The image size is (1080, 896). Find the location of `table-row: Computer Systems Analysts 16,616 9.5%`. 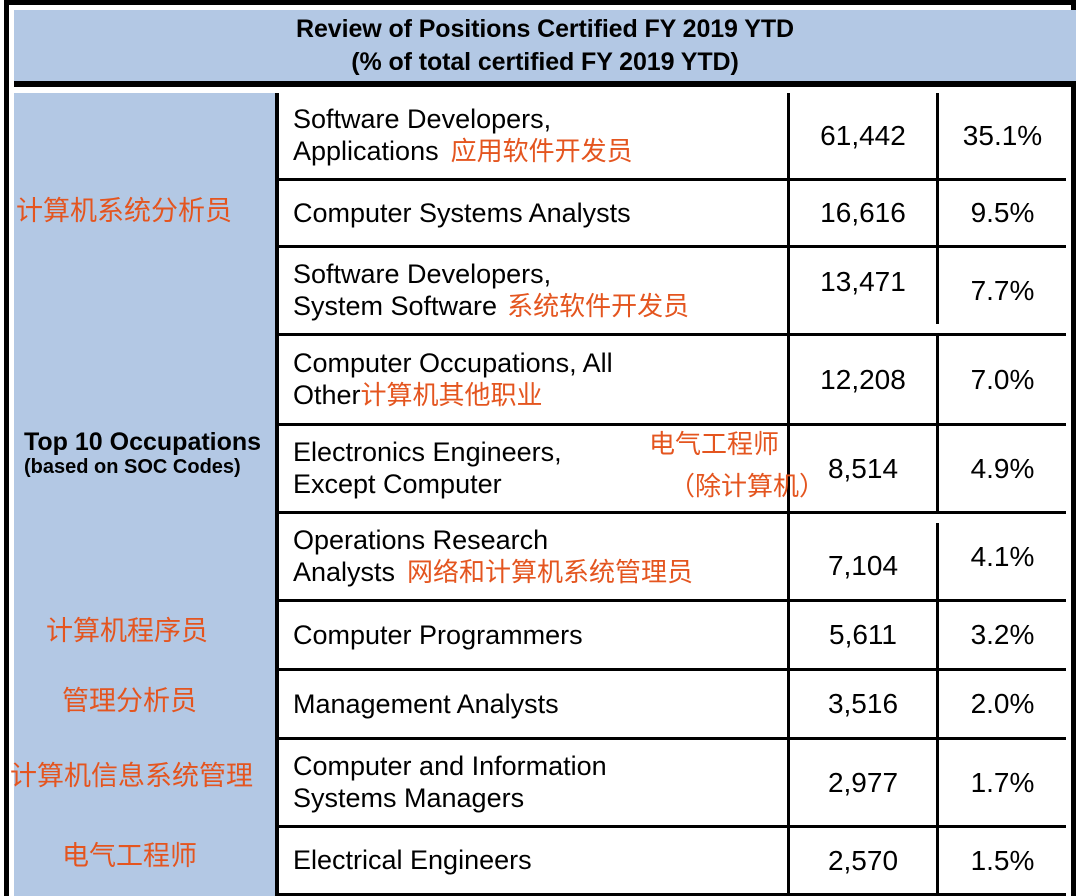

table-row: Computer Systems Analysts 16,616 9.5% is located at coordinates (672, 214).